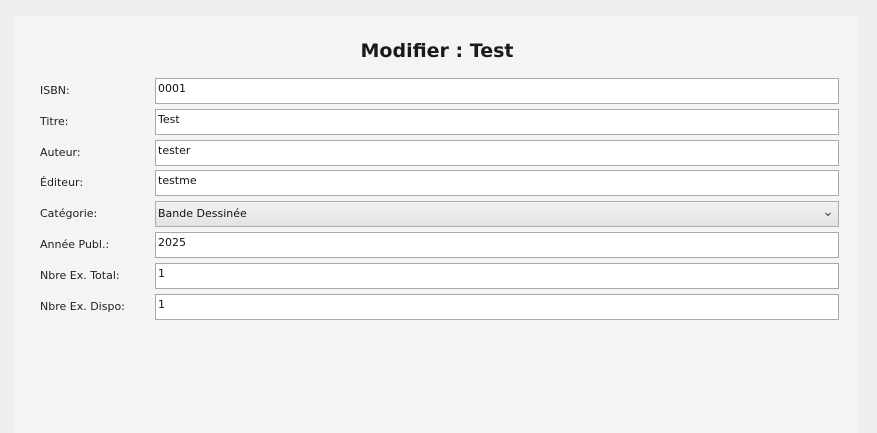 The height and width of the screenshot is (433, 877). What do you see at coordinates (75, 244) in the screenshot?
I see `annee-label: Année Publ.:` at bounding box center [75, 244].